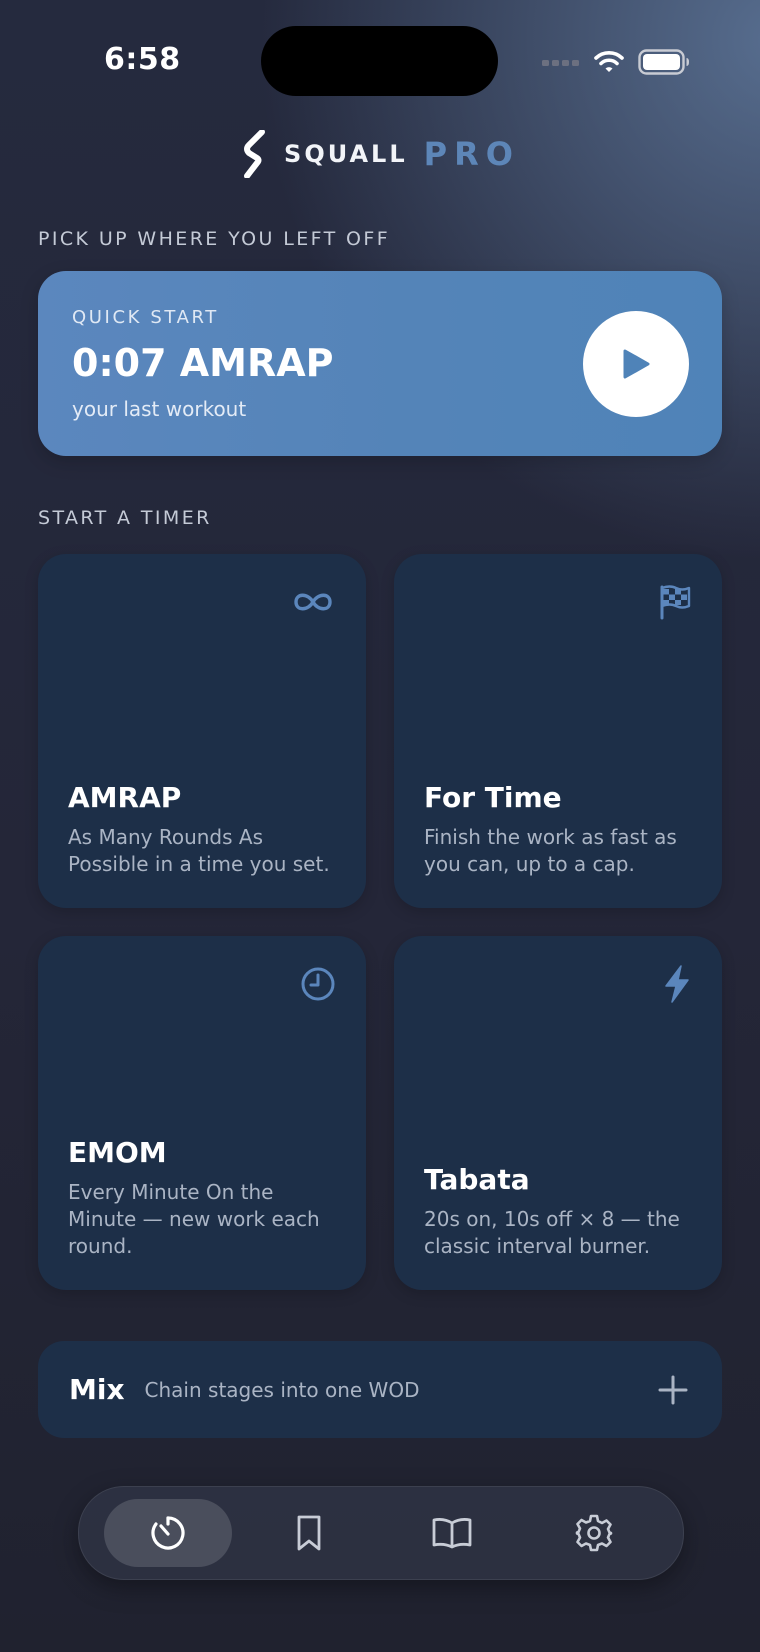 This screenshot has width=760, height=1652. What do you see at coordinates (346, 154) in the screenshot?
I see `brand-name: SQUALL` at bounding box center [346, 154].